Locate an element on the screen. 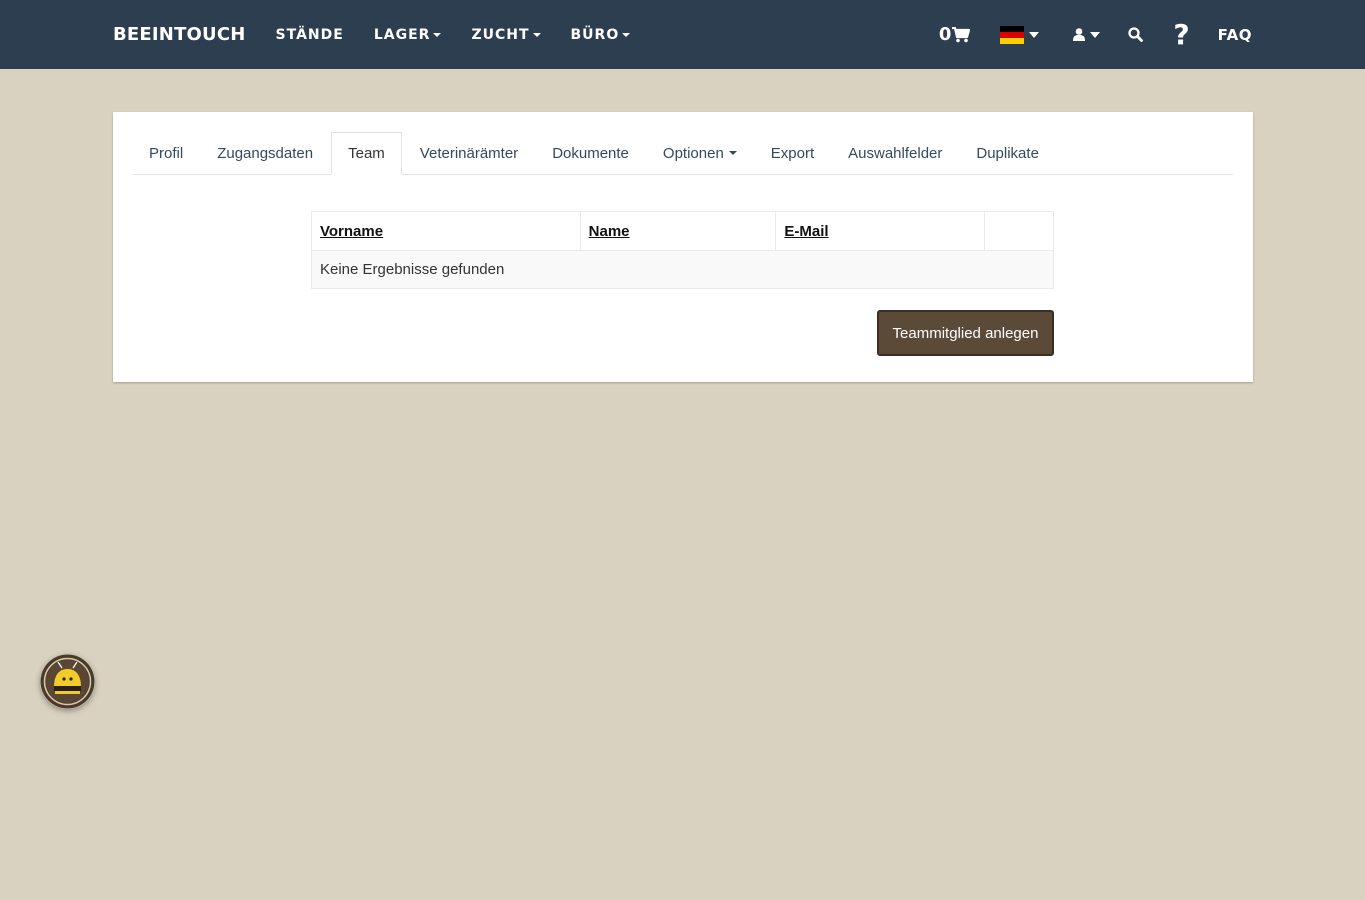 The height and width of the screenshot is (900, 1365). nav-item-label: LAGER is located at coordinates (402, 34).